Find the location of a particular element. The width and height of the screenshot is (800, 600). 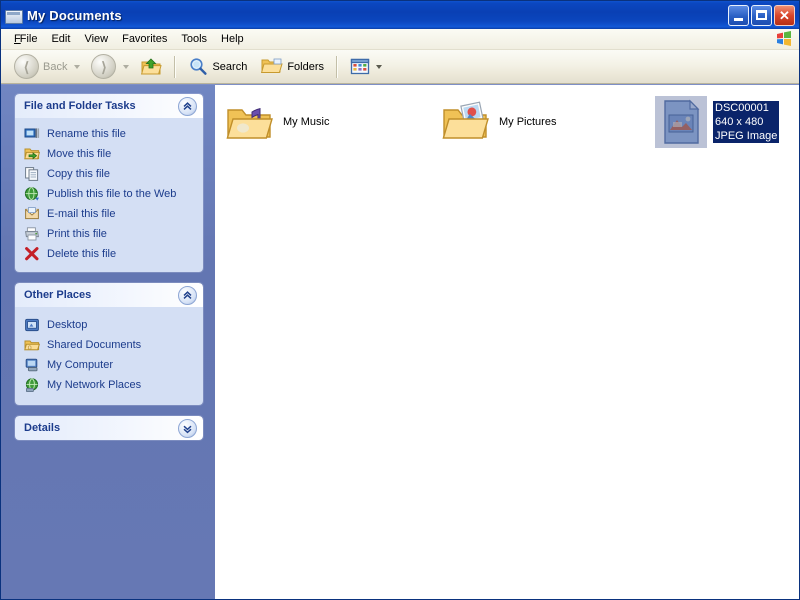

email-icon is located at coordinates (32, 214).